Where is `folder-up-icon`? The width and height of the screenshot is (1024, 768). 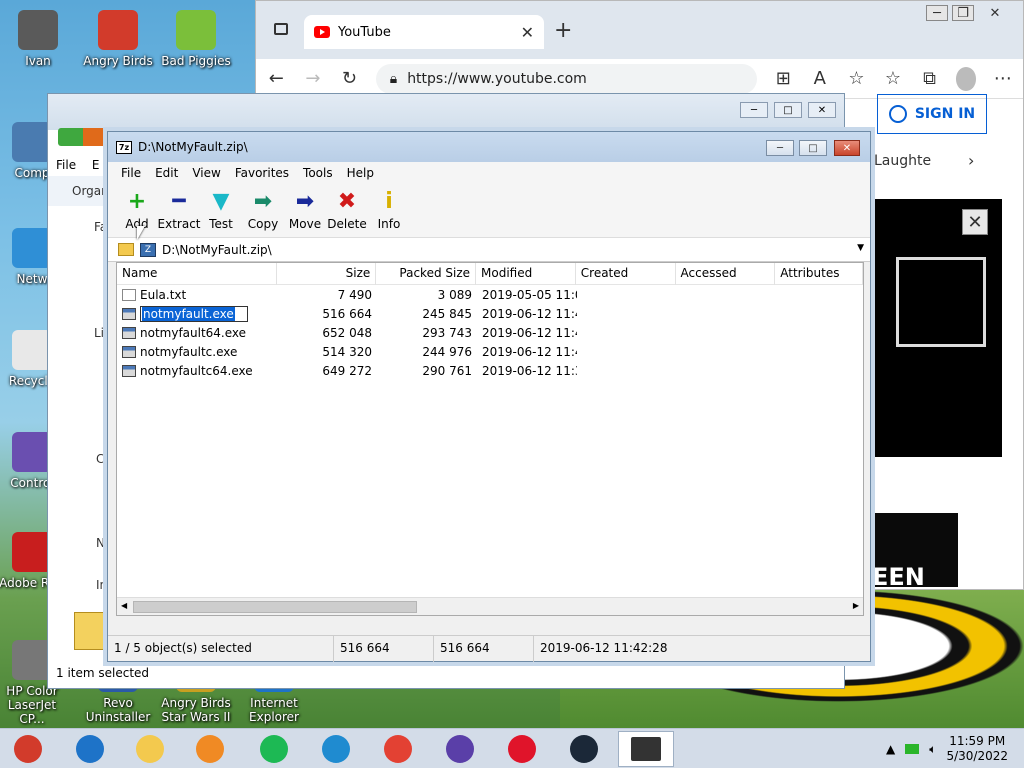 folder-up-icon is located at coordinates (126, 249).